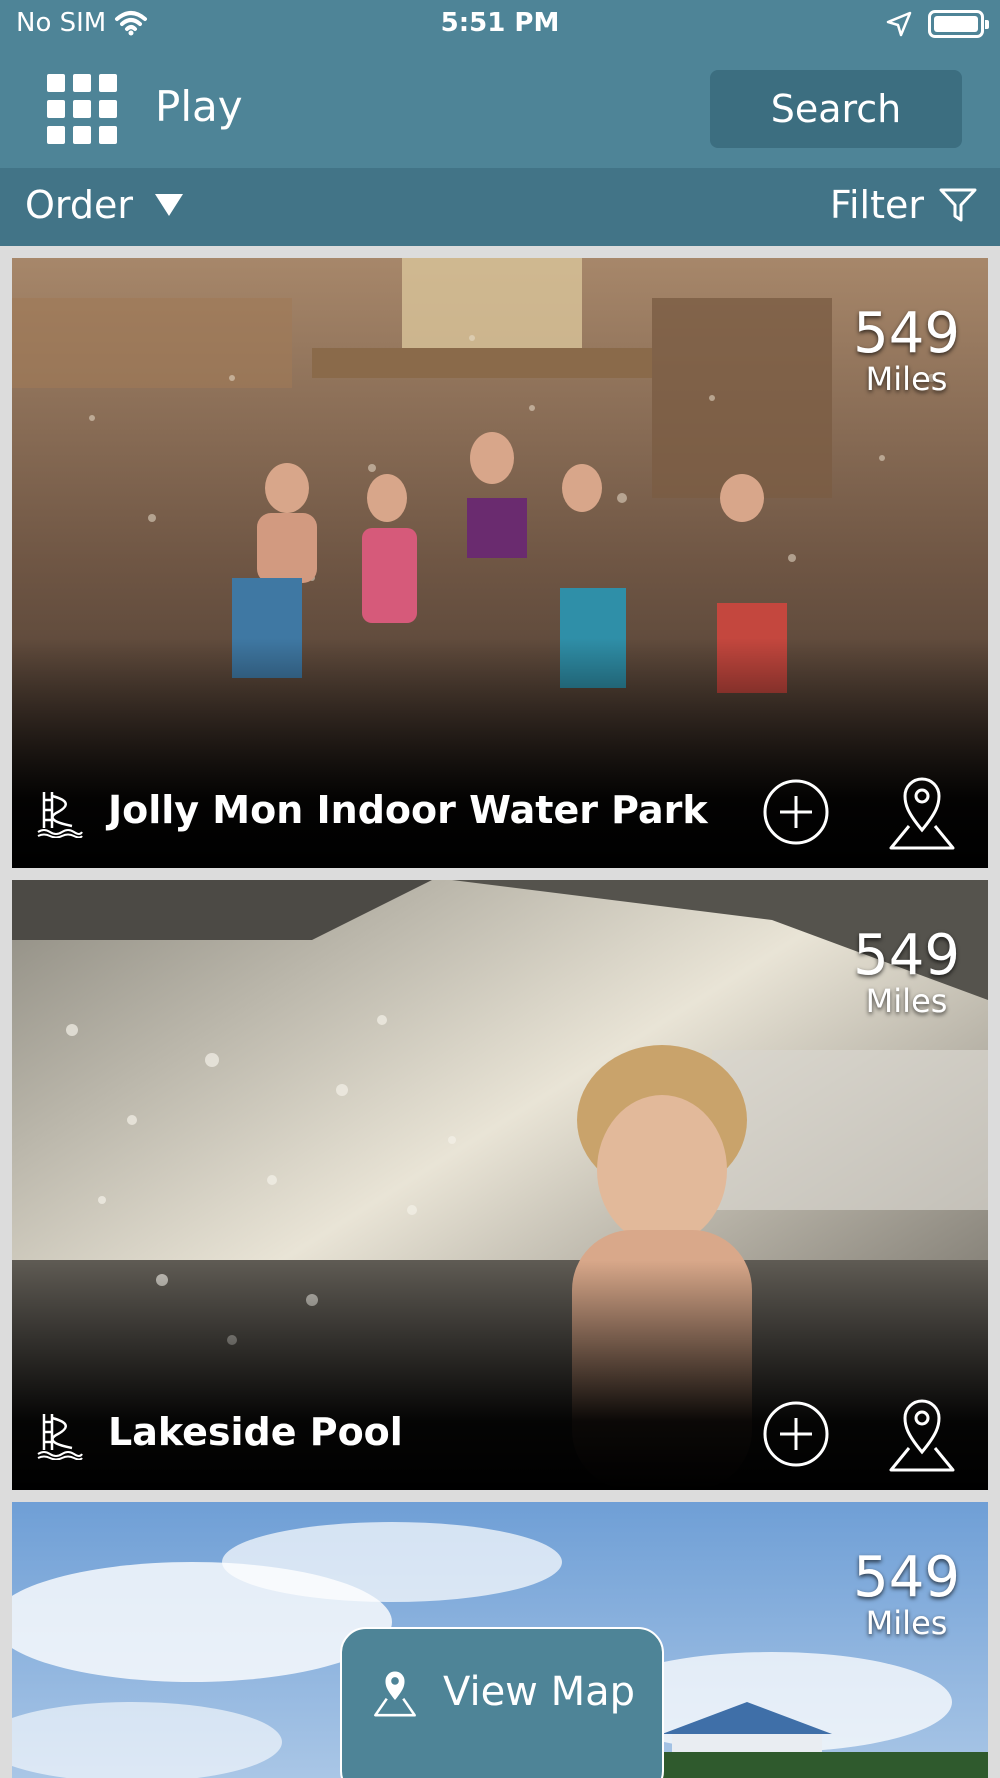 This screenshot has width=1000, height=1778. I want to click on card-title: Jolly Mon Indoor Water Park, so click(408, 810).